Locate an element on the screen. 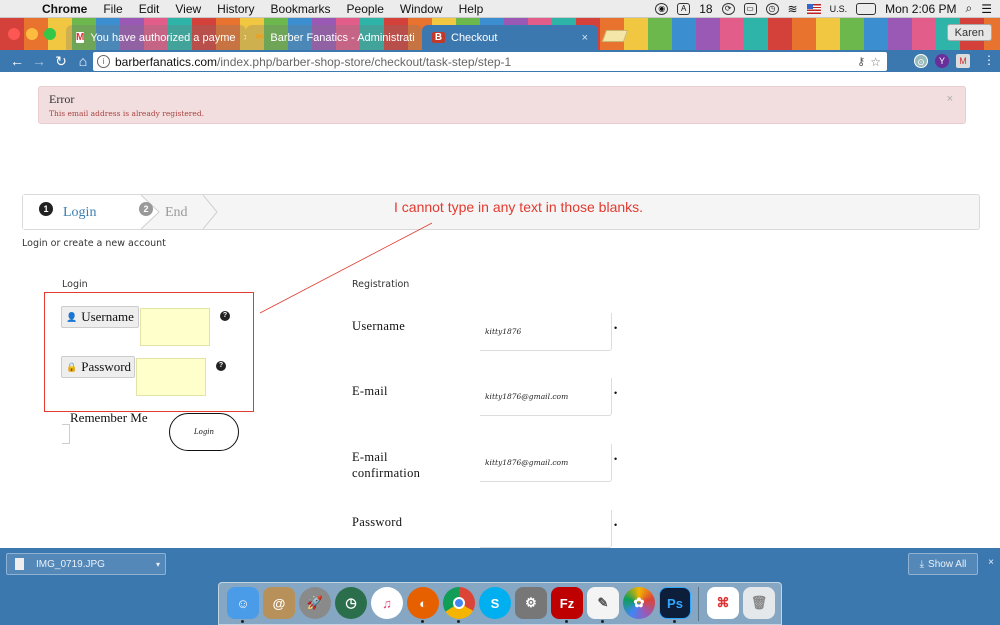 The width and height of the screenshot is (1000, 625). close-downloads-icon: × is located at coordinates (991, 562).